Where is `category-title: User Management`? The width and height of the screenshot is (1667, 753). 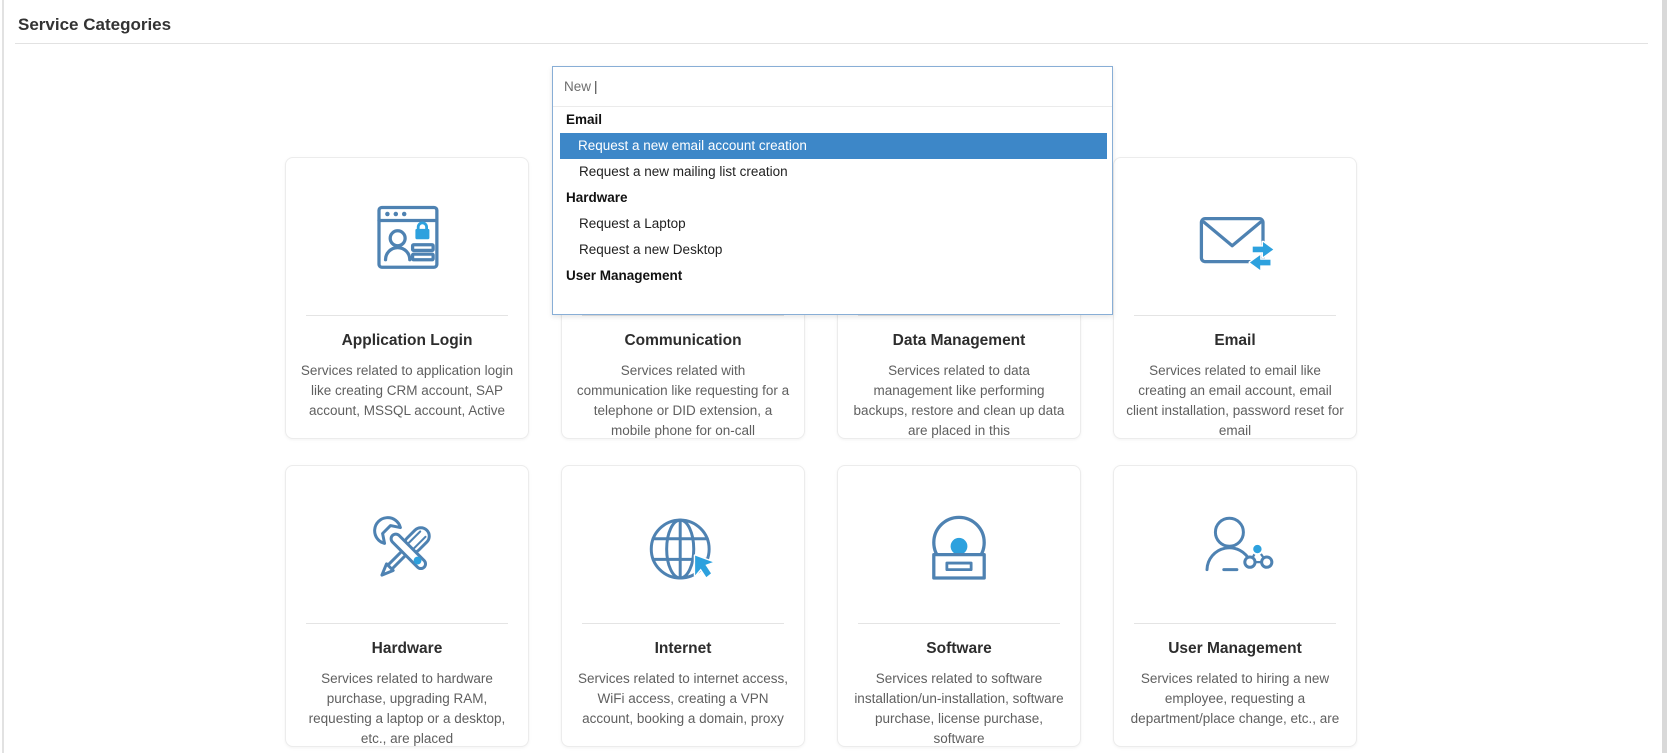 category-title: User Management is located at coordinates (1235, 648).